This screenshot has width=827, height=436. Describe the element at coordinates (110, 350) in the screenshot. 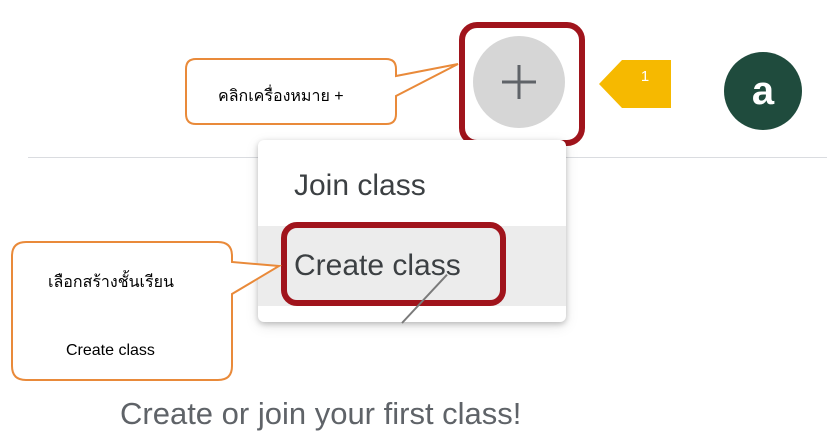

I see `callout-create-subtitle: Create class` at that location.